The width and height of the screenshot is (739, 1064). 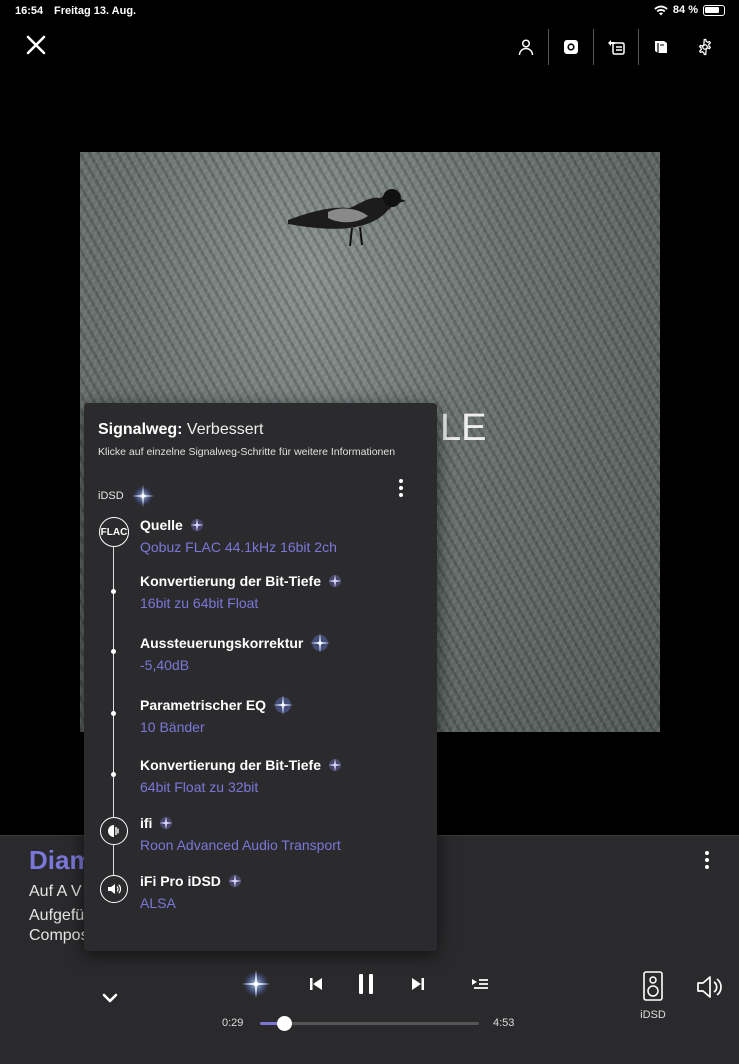 I want to click on library-button, so click(x=661, y=47).